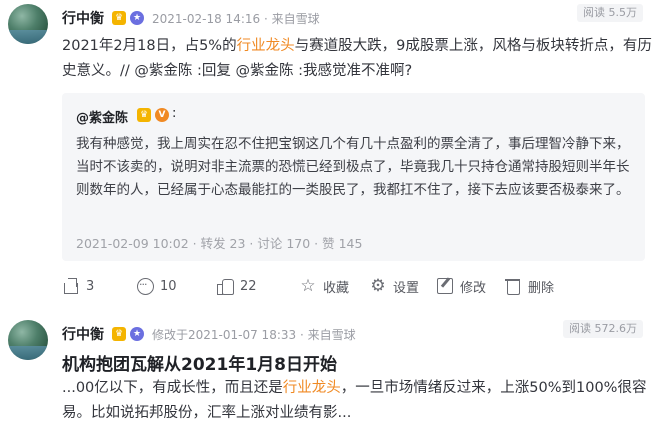 The height and width of the screenshot is (438, 661). I want to click on delete-button: 删除, so click(529, 286).